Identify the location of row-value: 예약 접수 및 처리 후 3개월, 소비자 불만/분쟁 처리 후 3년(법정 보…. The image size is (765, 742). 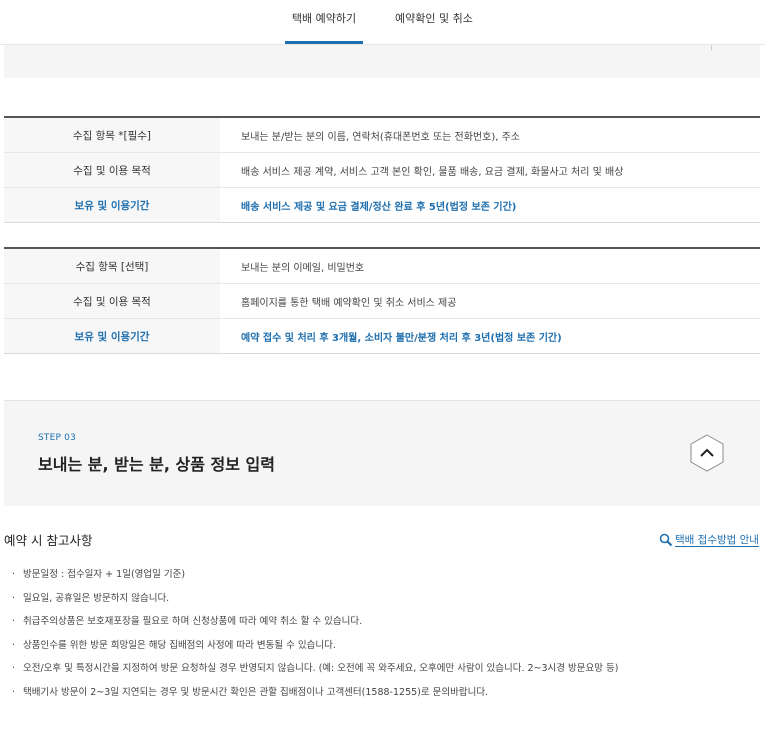
(490, 336).